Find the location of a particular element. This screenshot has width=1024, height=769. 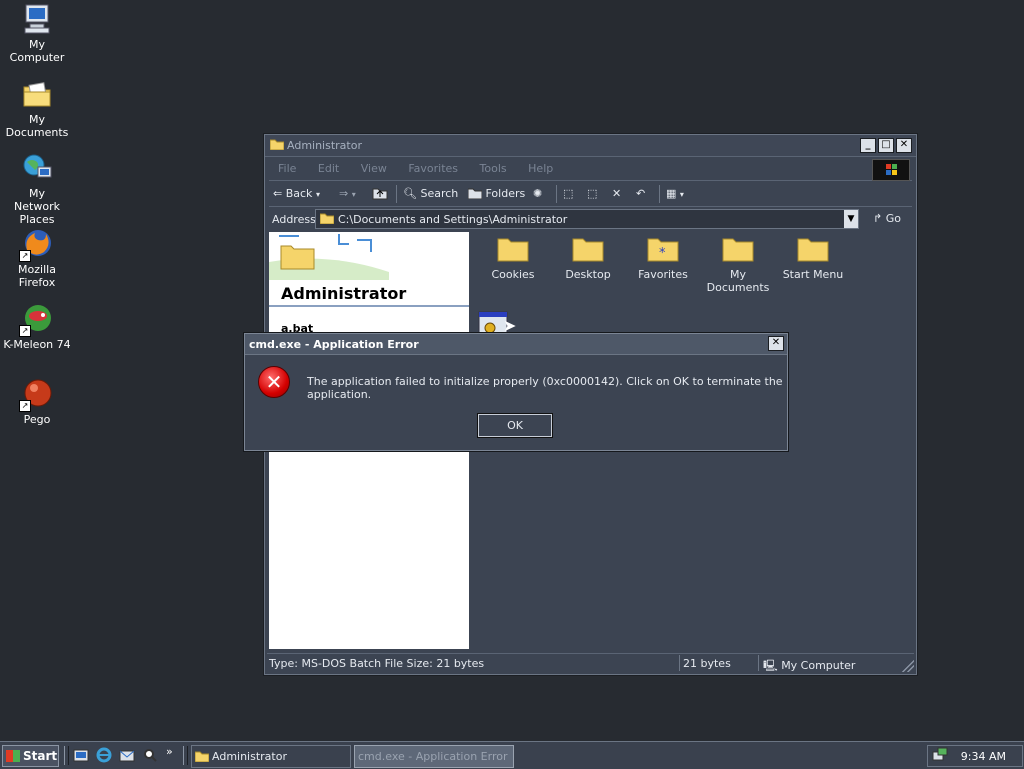

taskbar-grip is located at coordinates (66, 755).